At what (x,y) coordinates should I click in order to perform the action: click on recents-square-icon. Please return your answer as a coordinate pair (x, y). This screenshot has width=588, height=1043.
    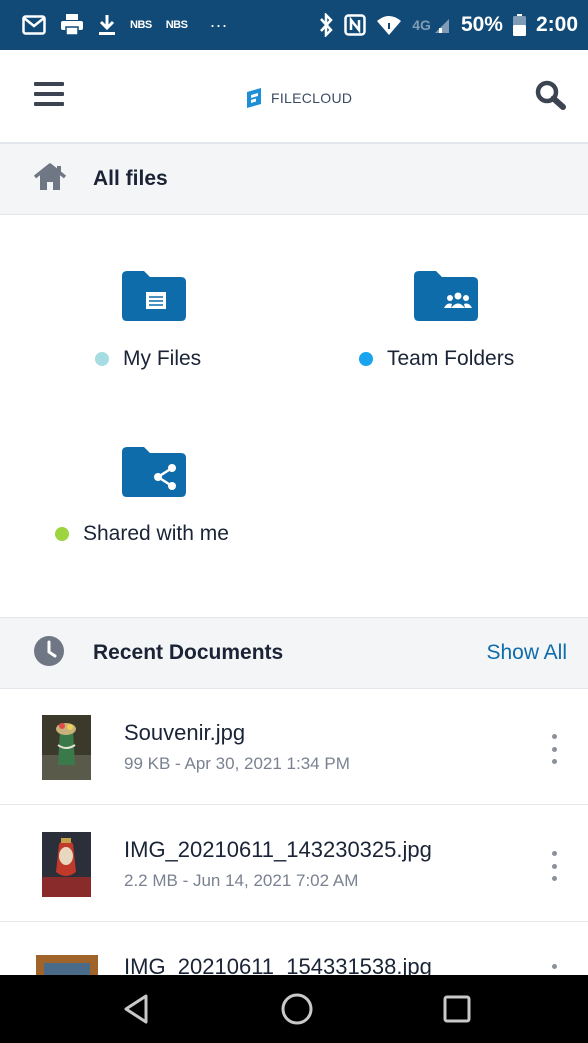
    Looking at the image, I should click on (457, 1009).